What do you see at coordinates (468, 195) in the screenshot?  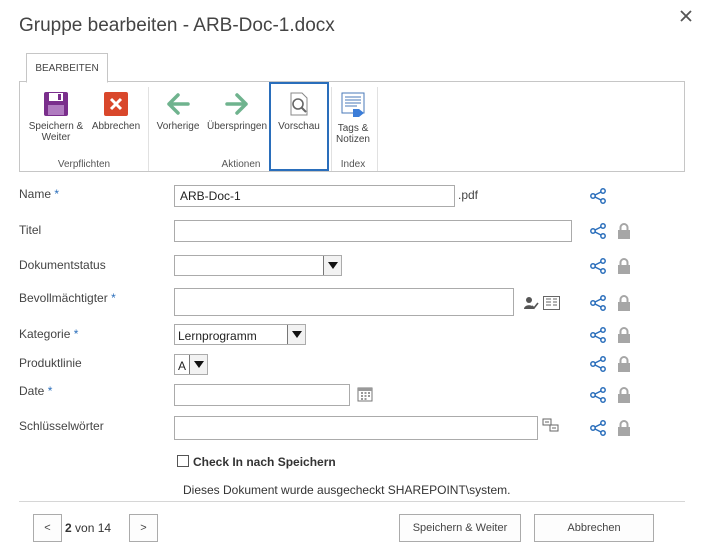 I see `name-extension: .pdf` at bounding box center [468, 195].